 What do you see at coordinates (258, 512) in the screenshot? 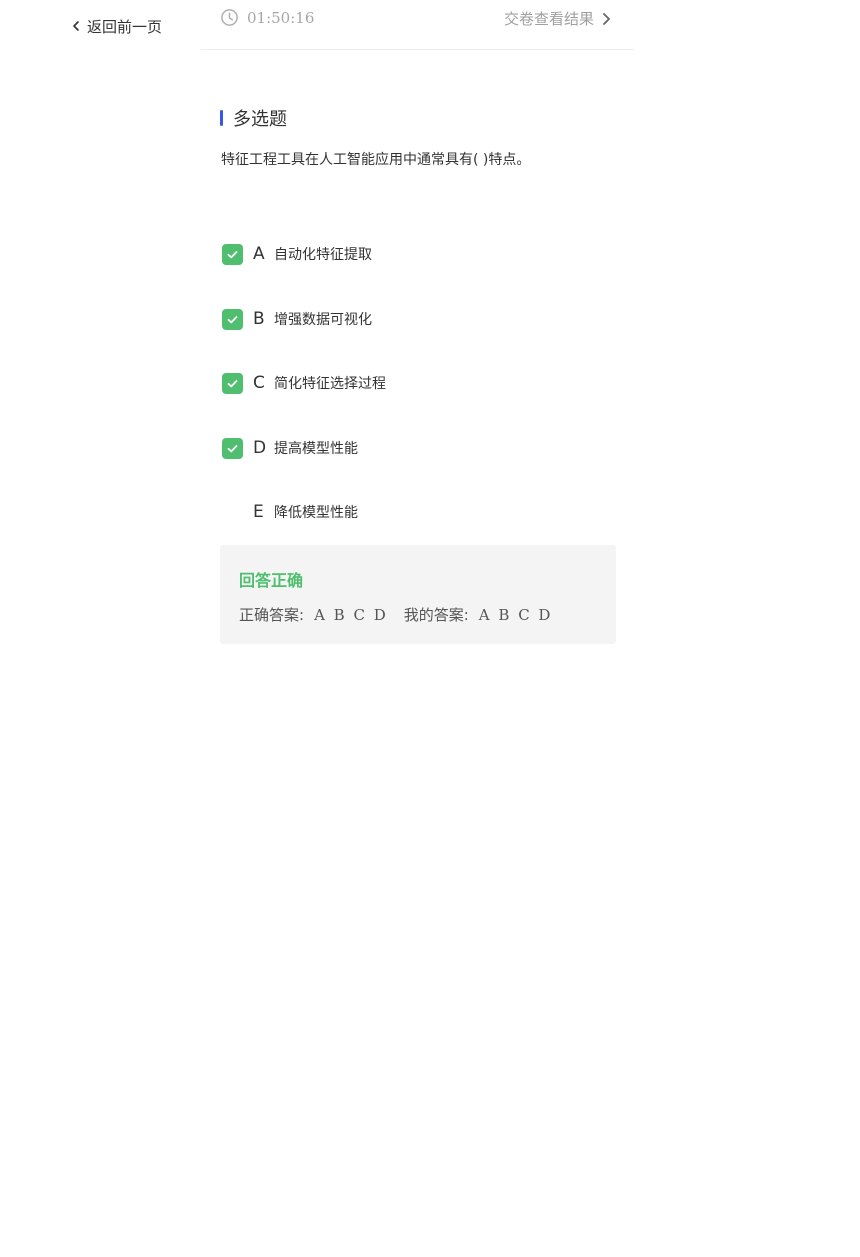
I see `option-letter: E` at bounding box center [258, 512].